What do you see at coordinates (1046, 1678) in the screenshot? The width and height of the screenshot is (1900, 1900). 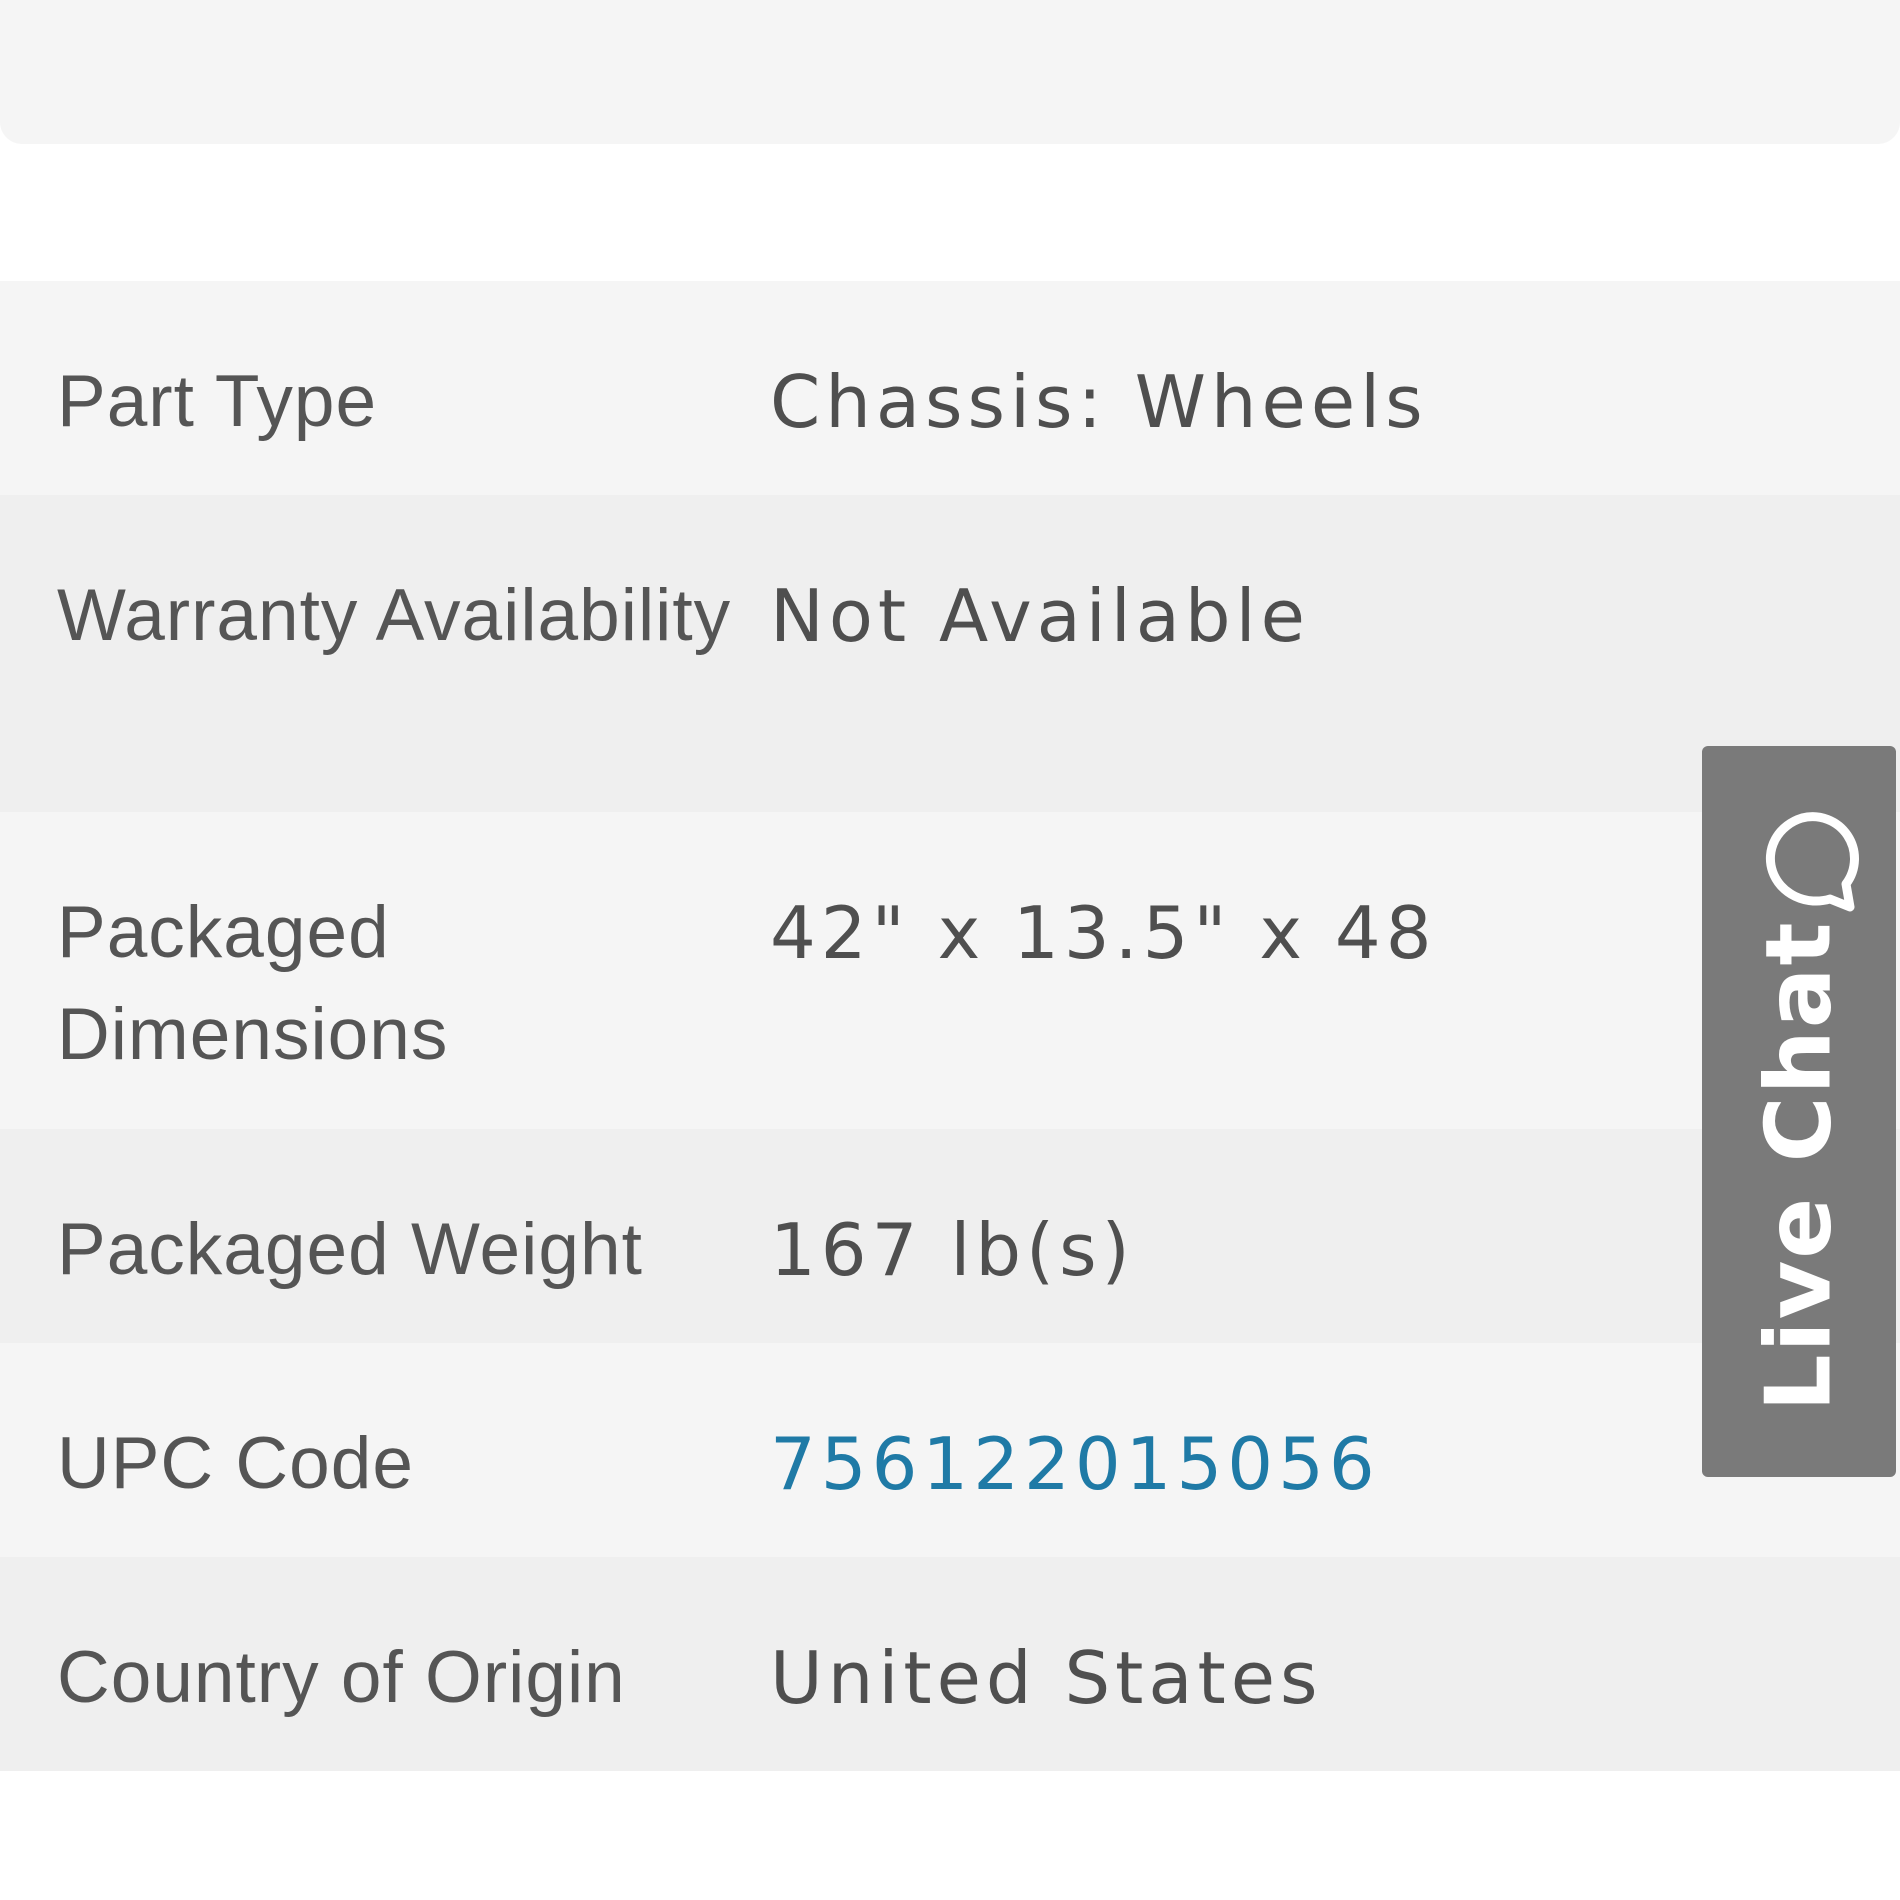 I see `spec-value: United States` at bounding box center [1046, 1678].